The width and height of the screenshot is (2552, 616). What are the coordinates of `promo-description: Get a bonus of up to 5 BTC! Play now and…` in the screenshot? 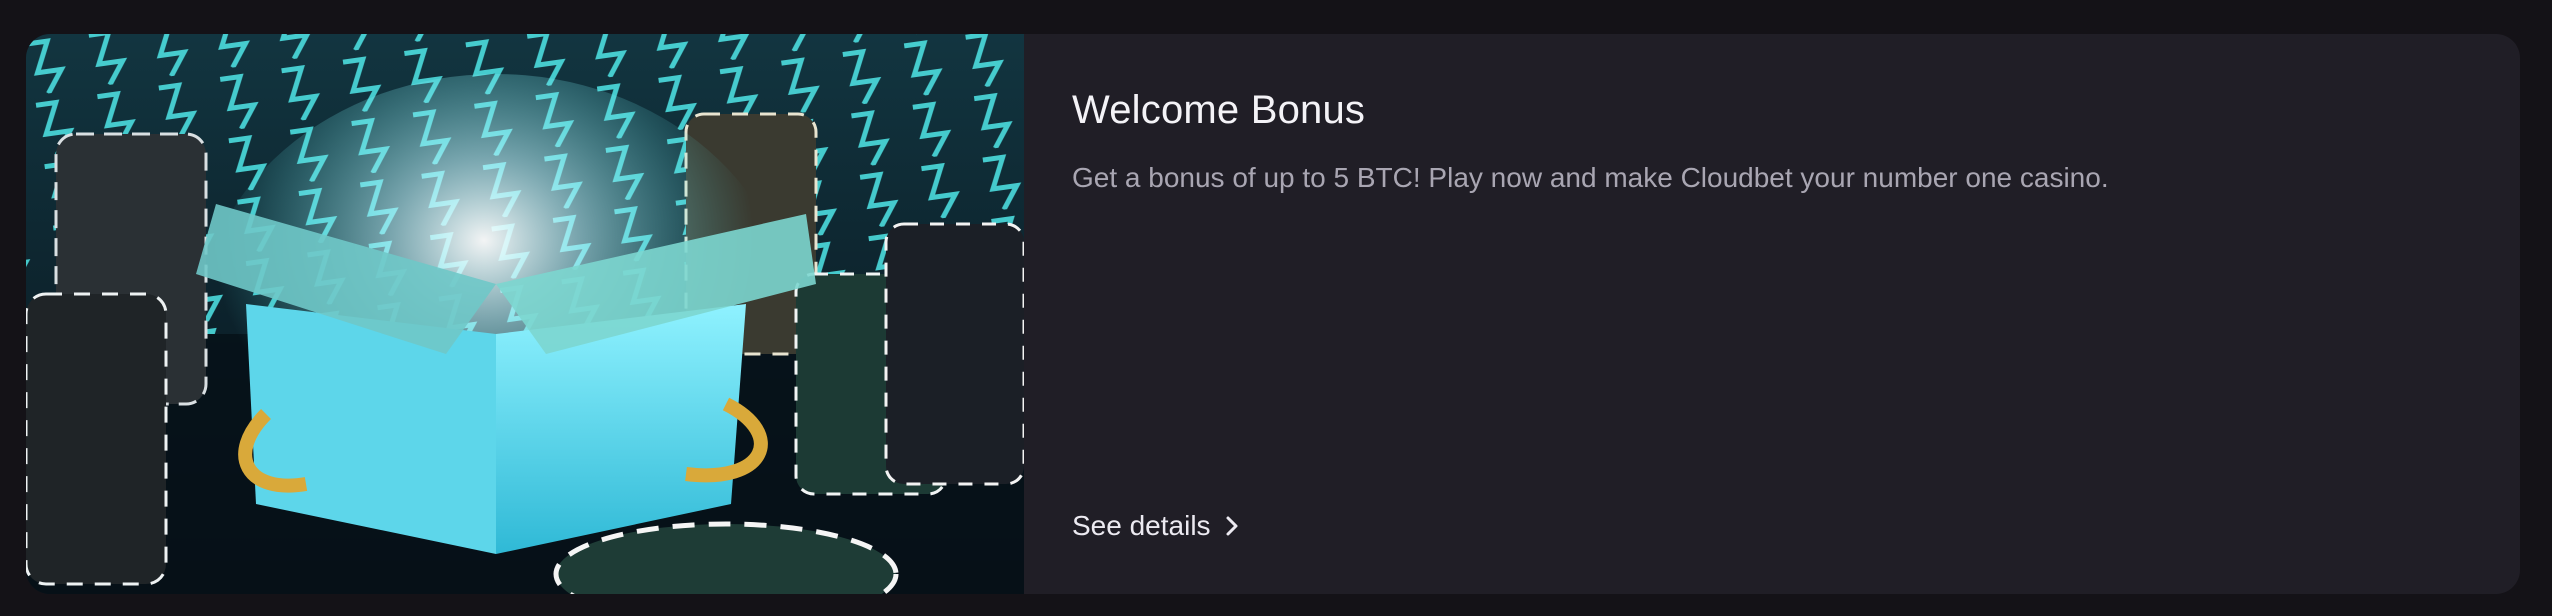 It's located at (1590, 177).